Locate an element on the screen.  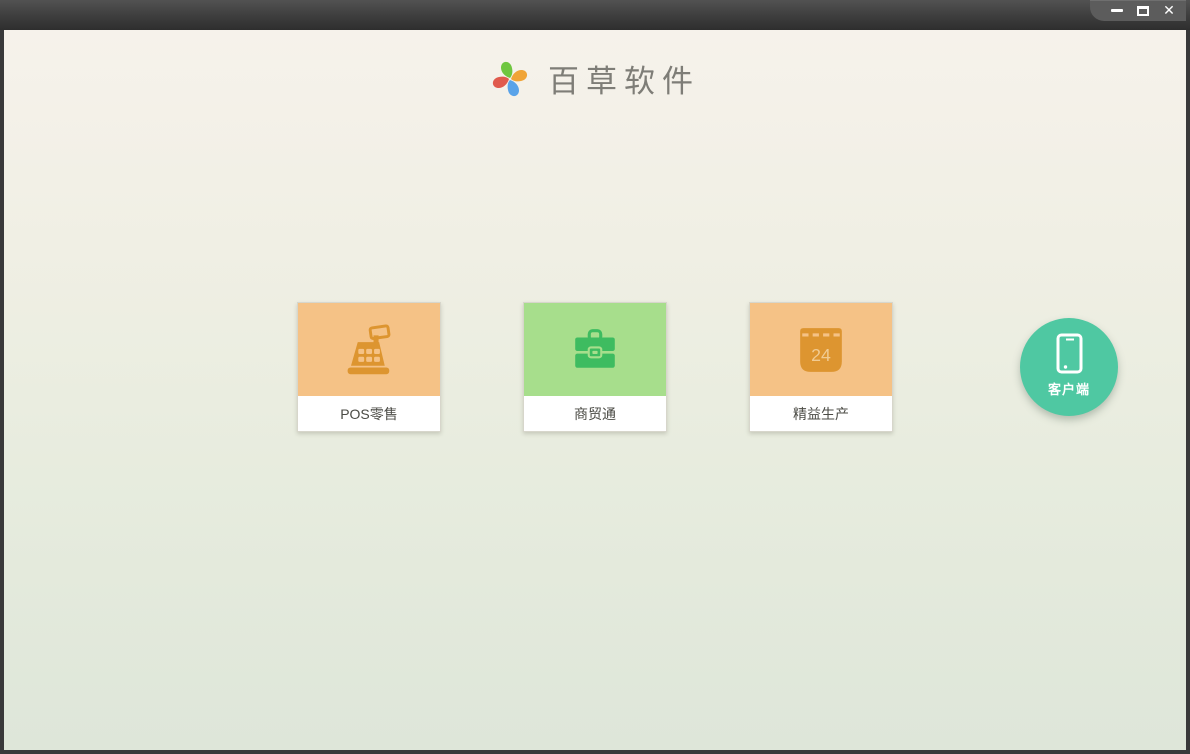
product-card-trade: 商贸通 is located at coordinates (595, 367).